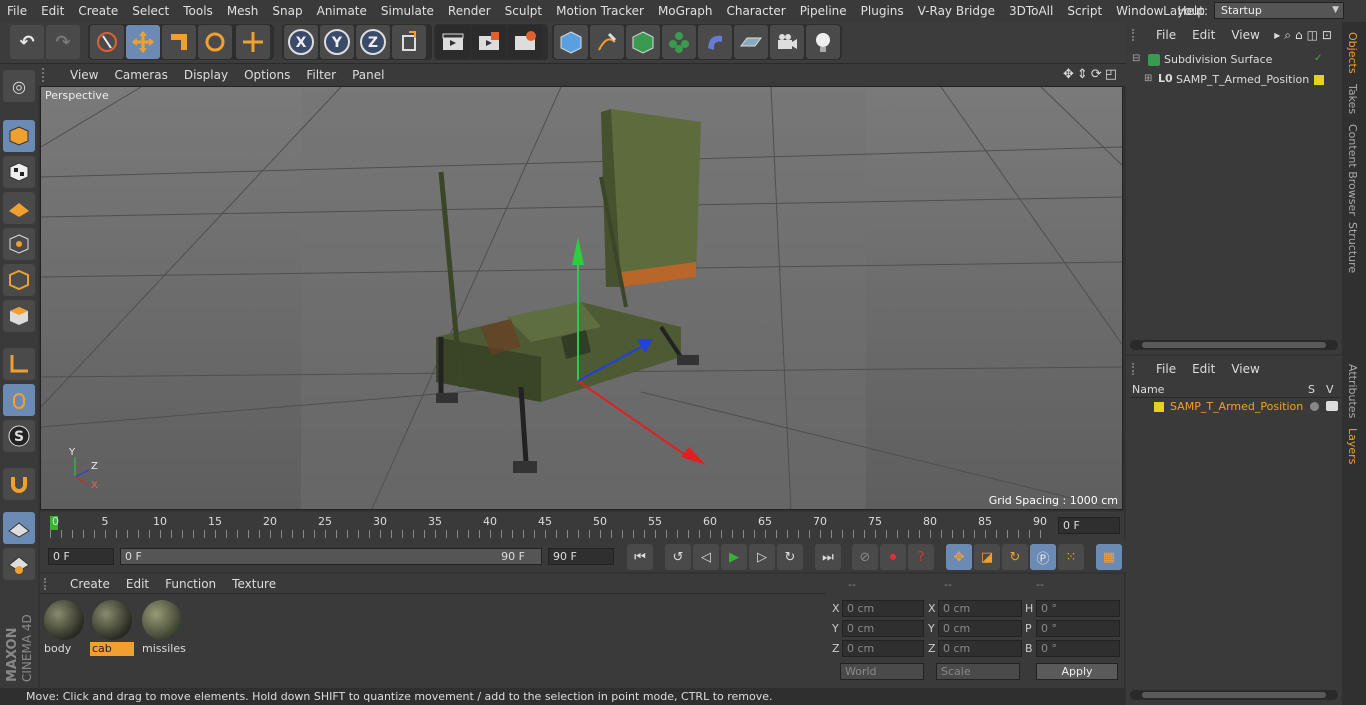  Describe the element at coordinates (1352, 446) in the screenshot. I see `tab-layers: Layers` at that location.